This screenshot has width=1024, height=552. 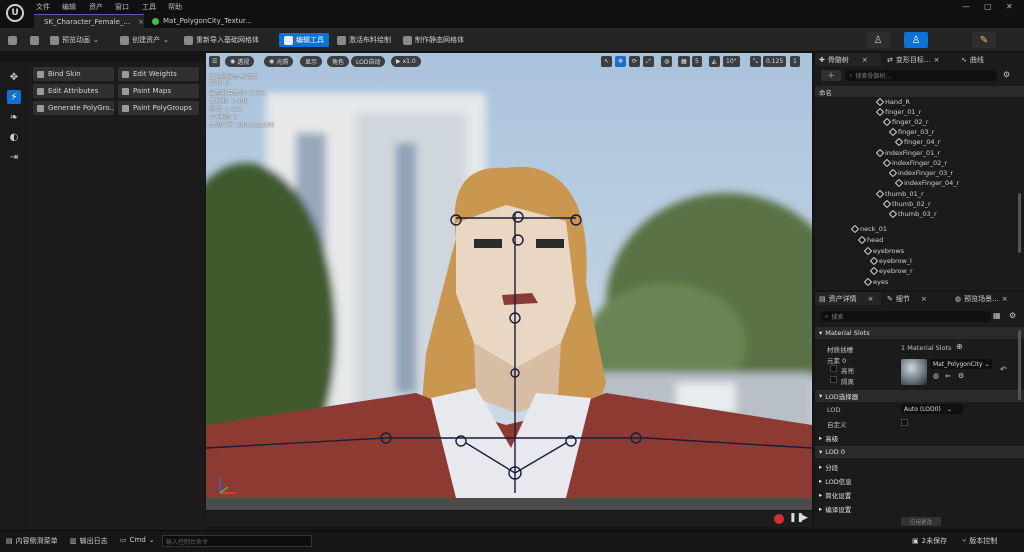 I want to click on maximize-icon: ▢, so click(x=988, y=6).